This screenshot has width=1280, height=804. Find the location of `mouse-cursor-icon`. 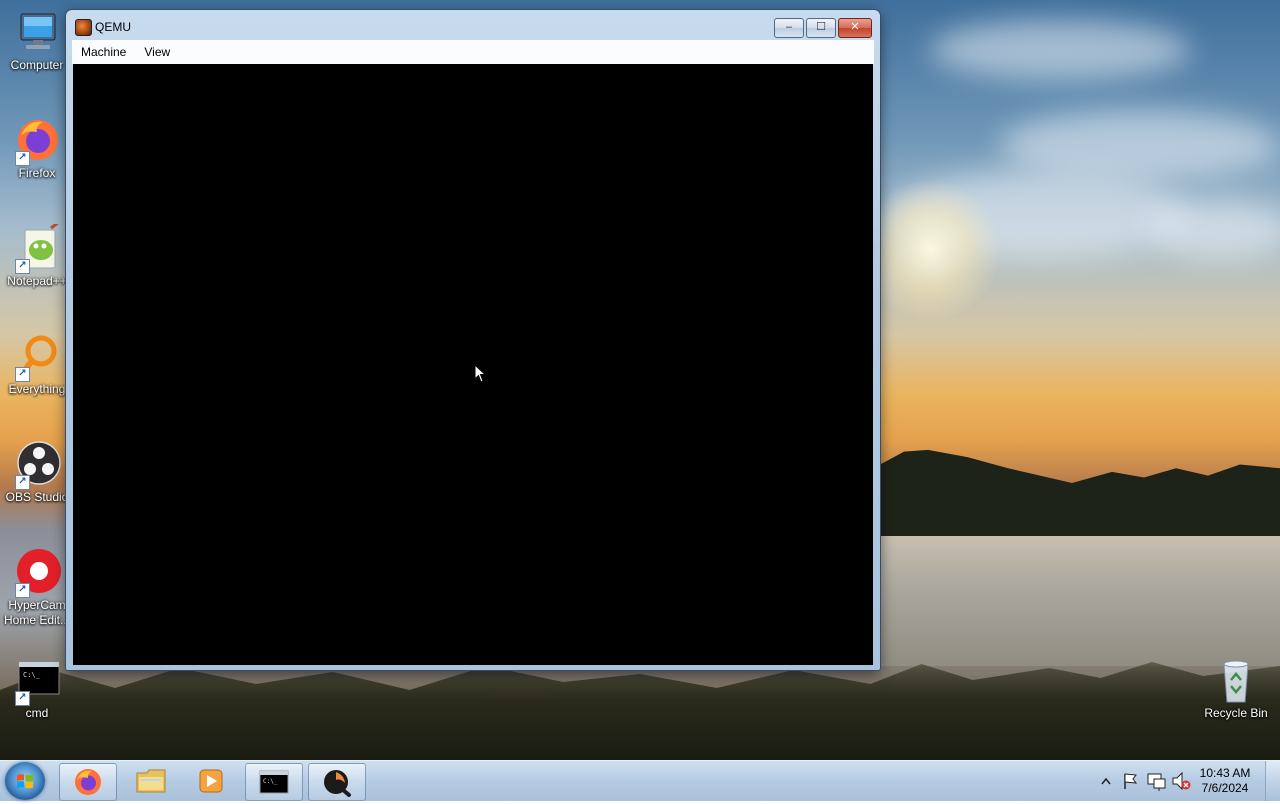

mouse-cursor-icon is located at coordinates (480, 375).